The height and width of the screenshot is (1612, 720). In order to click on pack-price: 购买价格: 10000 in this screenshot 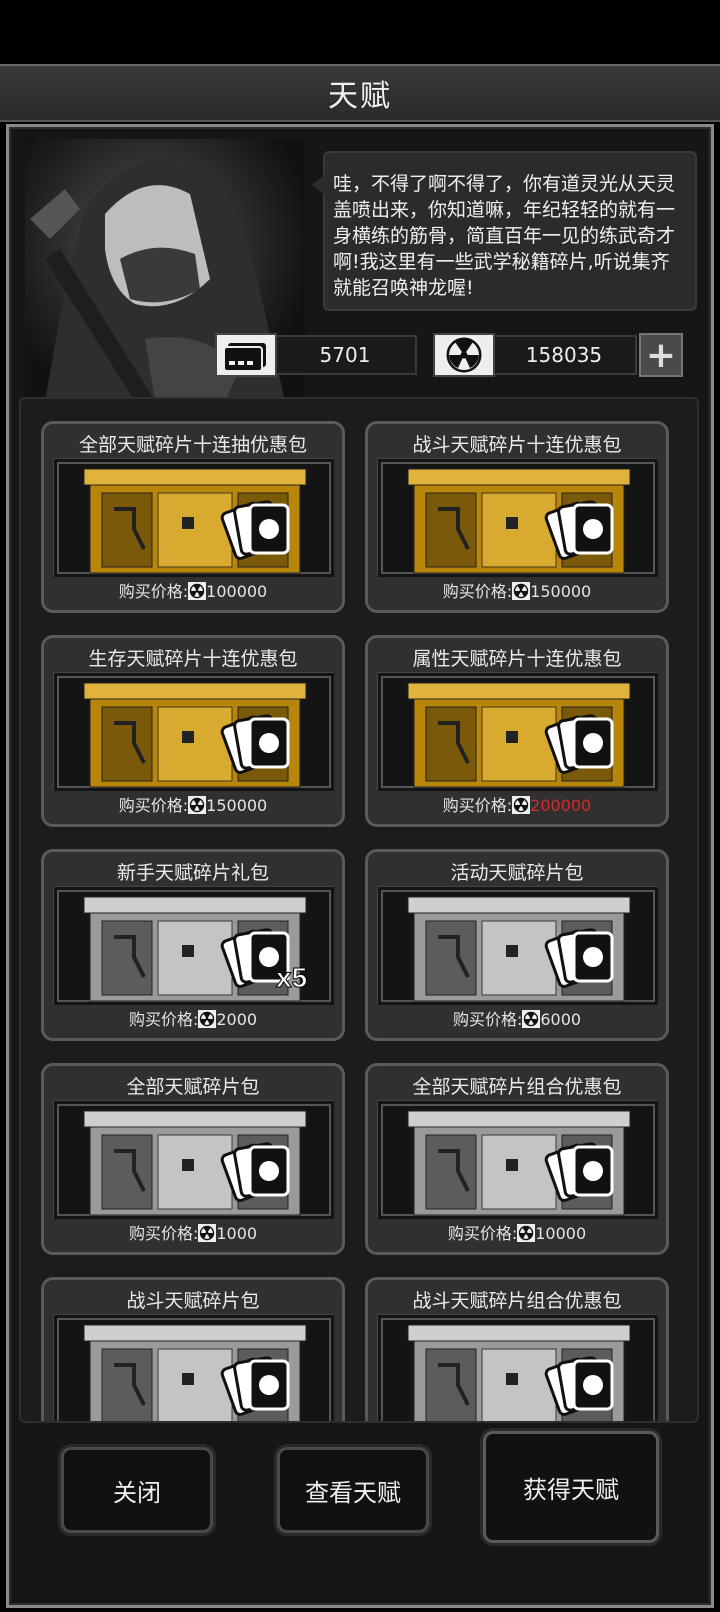, I will do `click(517, 1232)`.